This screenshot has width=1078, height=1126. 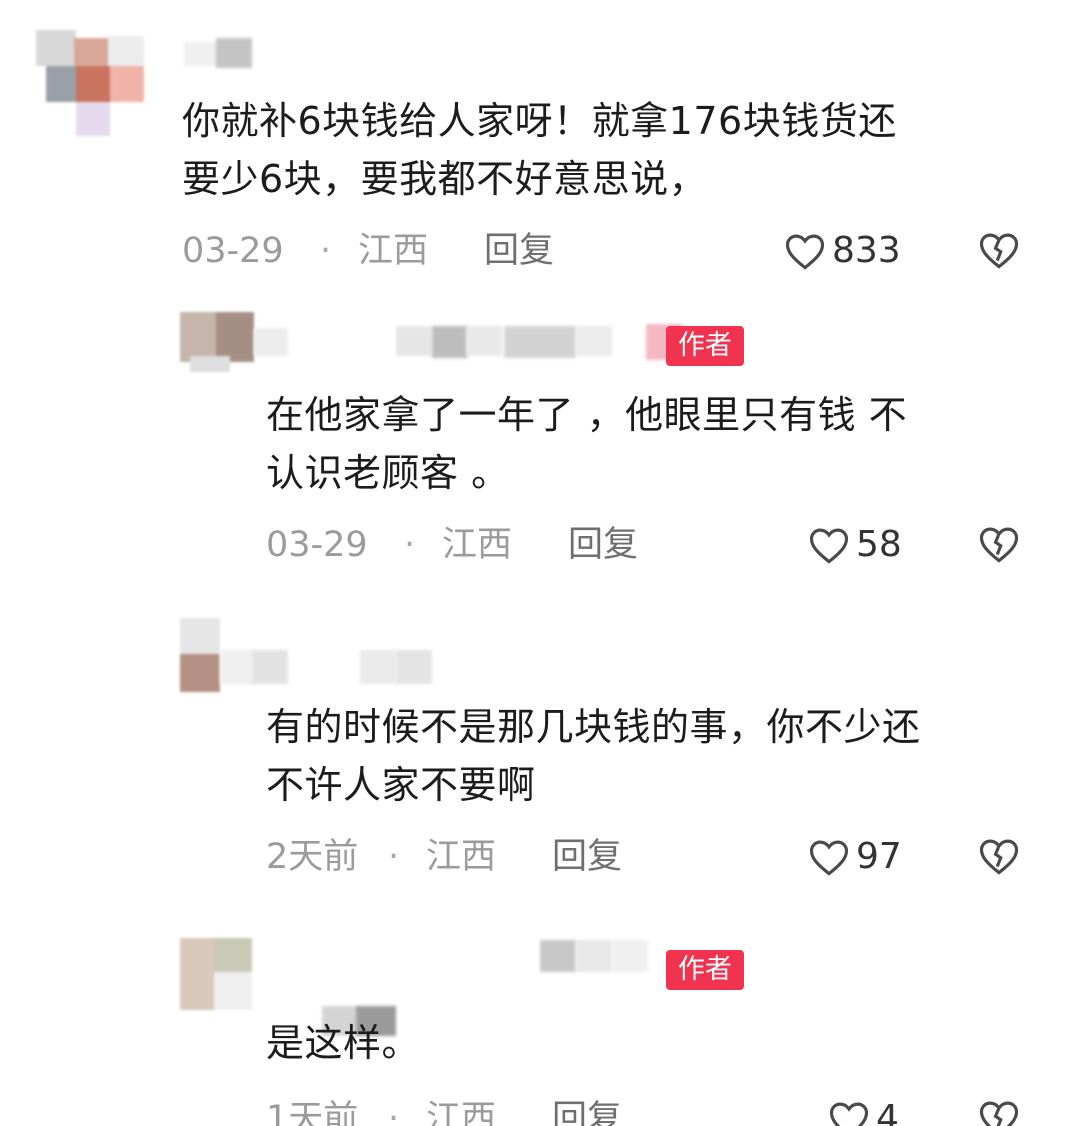 I want to click on like-button: 97, so click(x=855, y=857).